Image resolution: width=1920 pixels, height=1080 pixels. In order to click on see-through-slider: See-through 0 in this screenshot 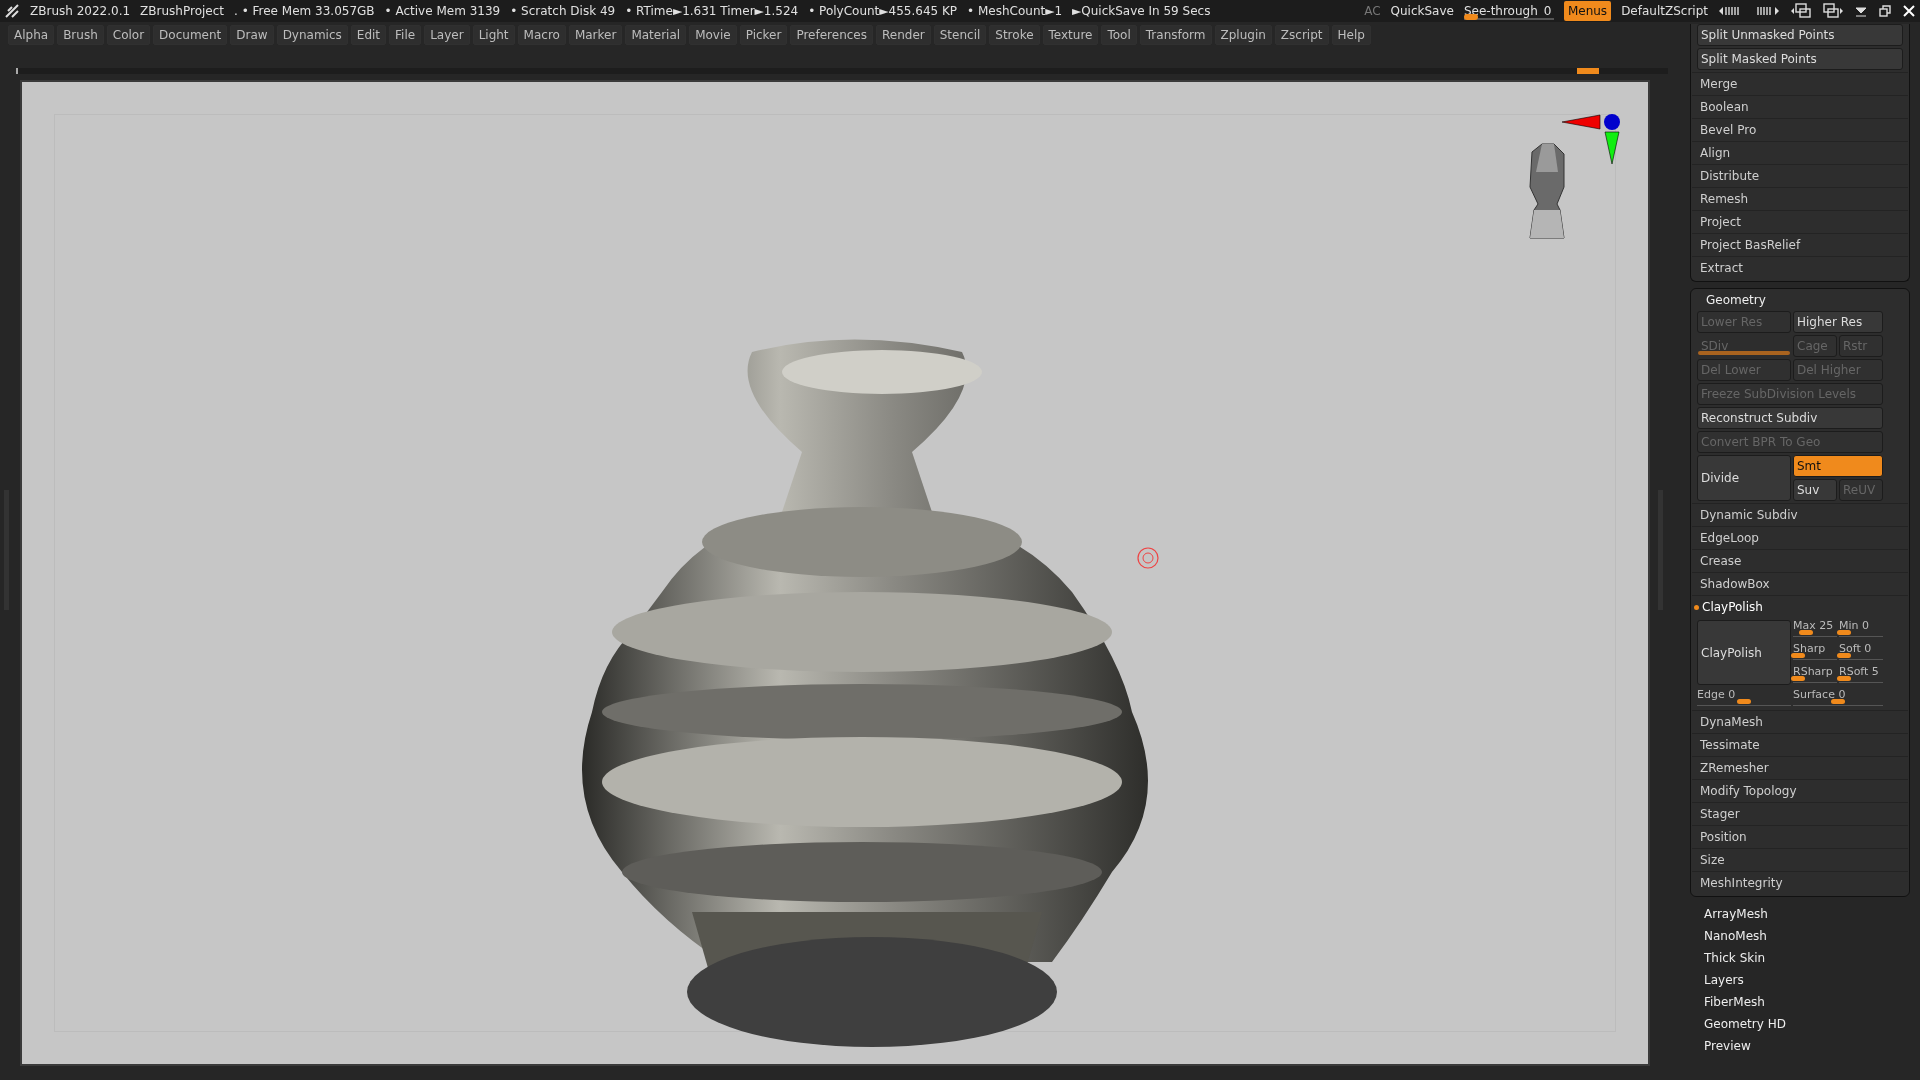, I will do `click(1508, 11)`.